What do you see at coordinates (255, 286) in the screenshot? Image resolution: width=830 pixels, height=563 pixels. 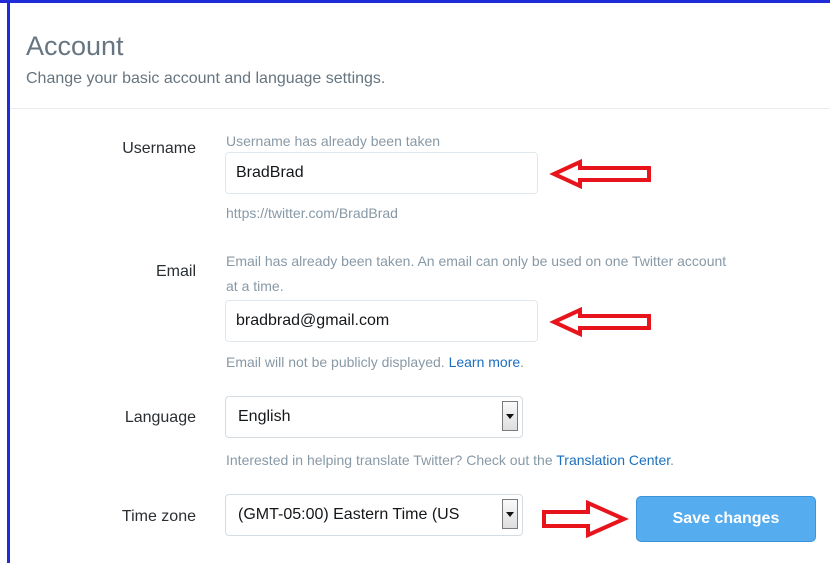 I see `email-error-line2: at a time.` at bounding box center [255, 286].